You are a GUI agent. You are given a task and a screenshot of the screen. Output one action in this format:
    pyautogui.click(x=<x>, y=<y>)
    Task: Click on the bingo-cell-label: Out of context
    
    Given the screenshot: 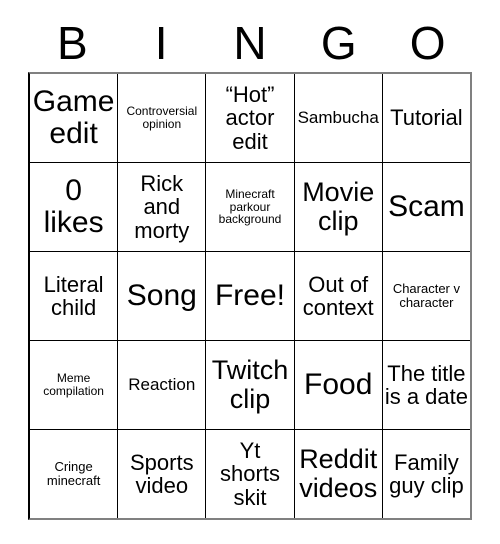 What is the action you would take?
    pyautogui.click(x=338, y=295)
    